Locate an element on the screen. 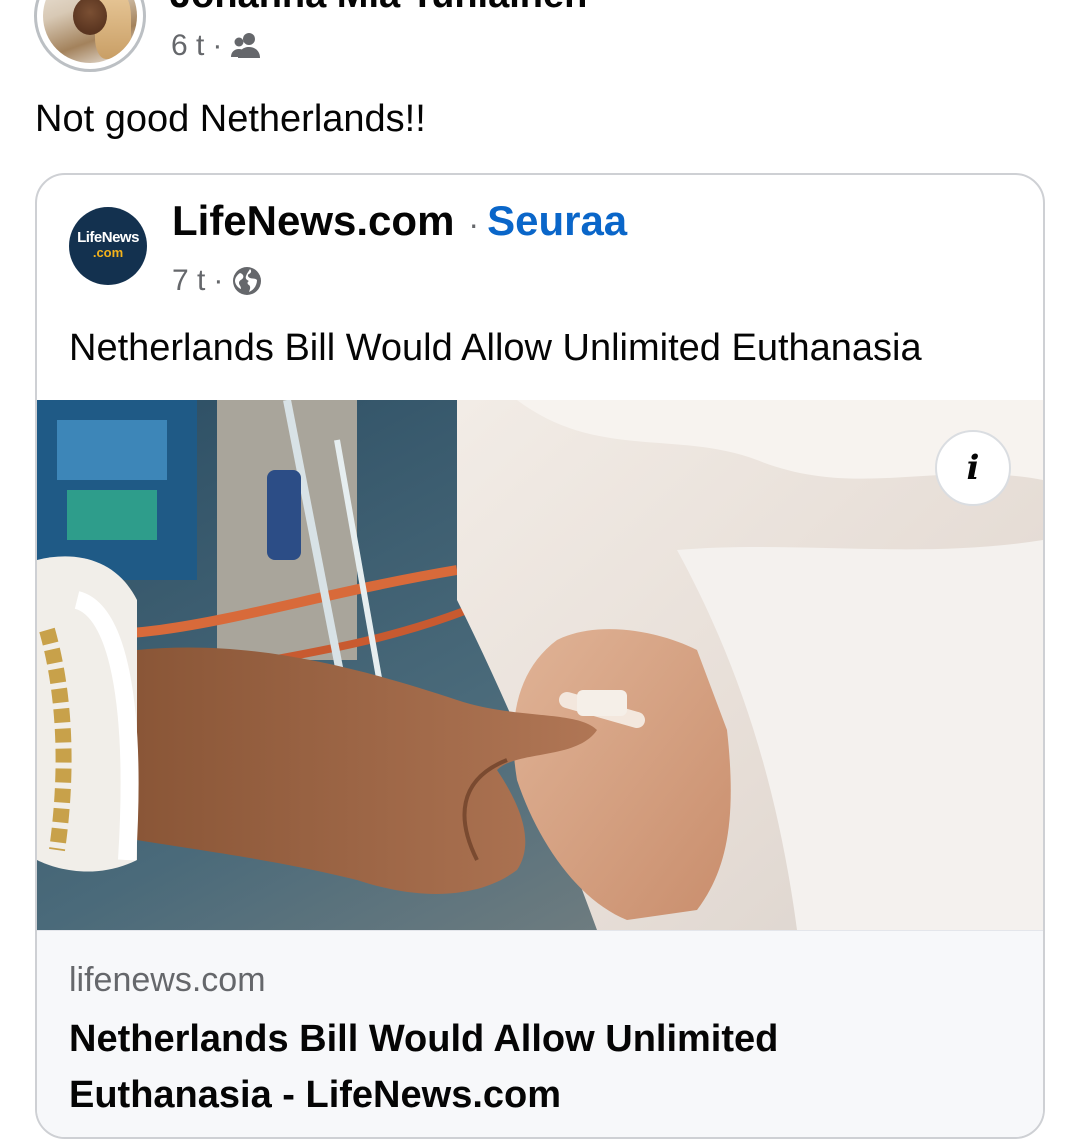  link-domain: lifenews.com is located at coordinates (167, 980).